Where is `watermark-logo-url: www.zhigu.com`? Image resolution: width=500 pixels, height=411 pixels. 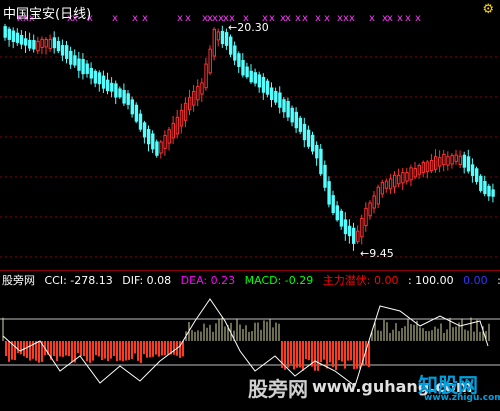 watermark-logo-url: www.zhigu.com is located at coordinates (462, 398).